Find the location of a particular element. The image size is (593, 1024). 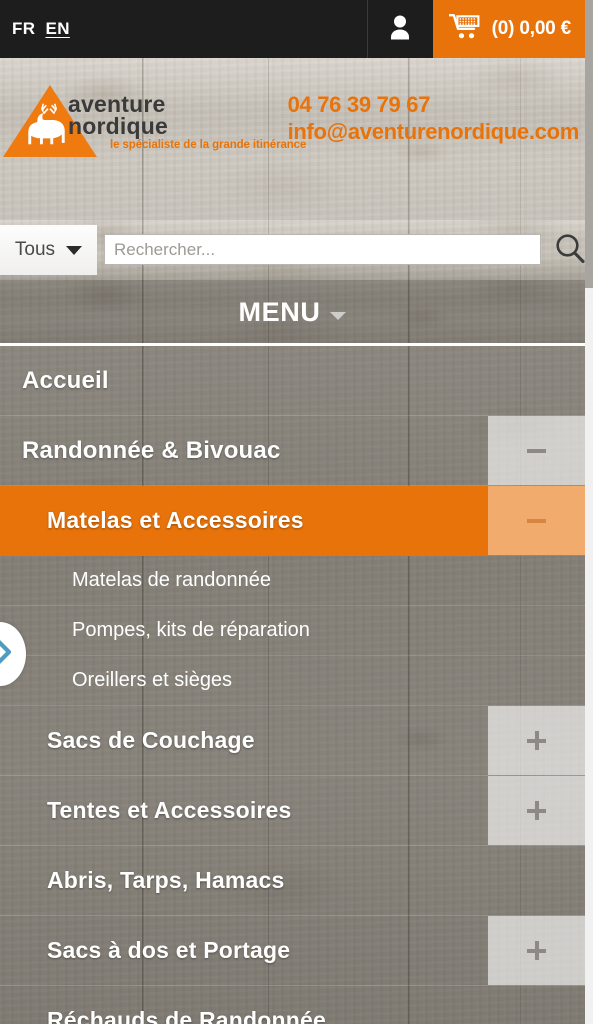

logo-wordmark: aventure nordique is located at coordinates (118, 115).